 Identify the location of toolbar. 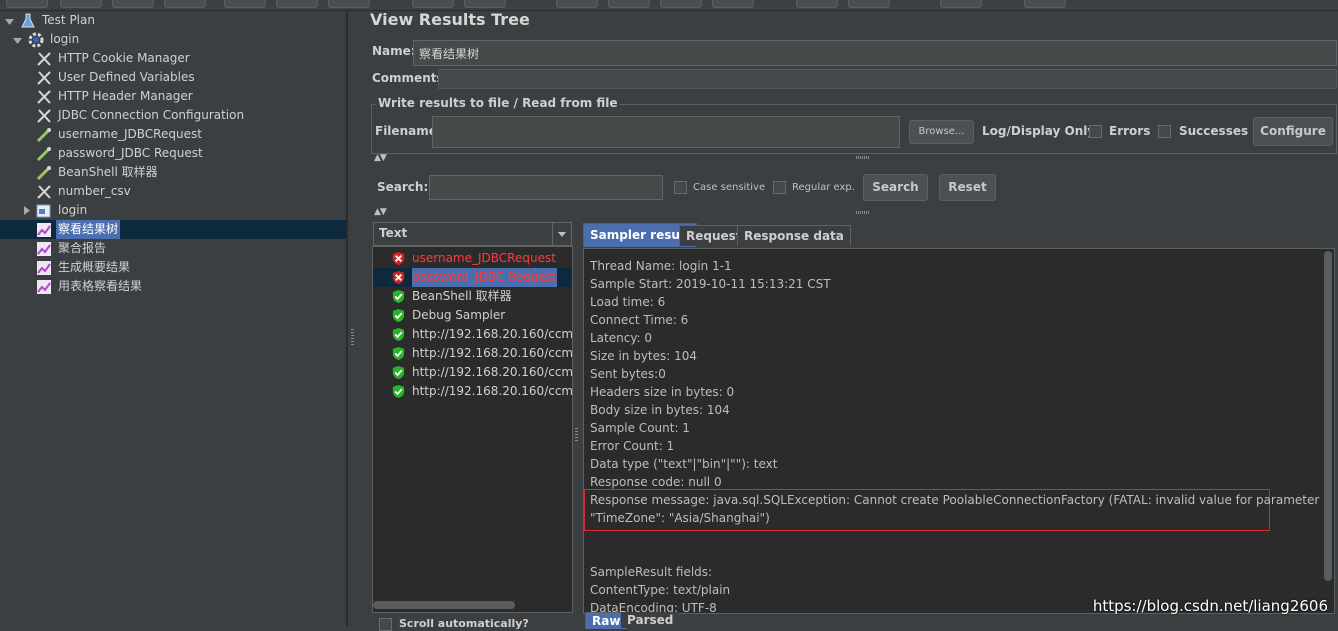
(669, 5).